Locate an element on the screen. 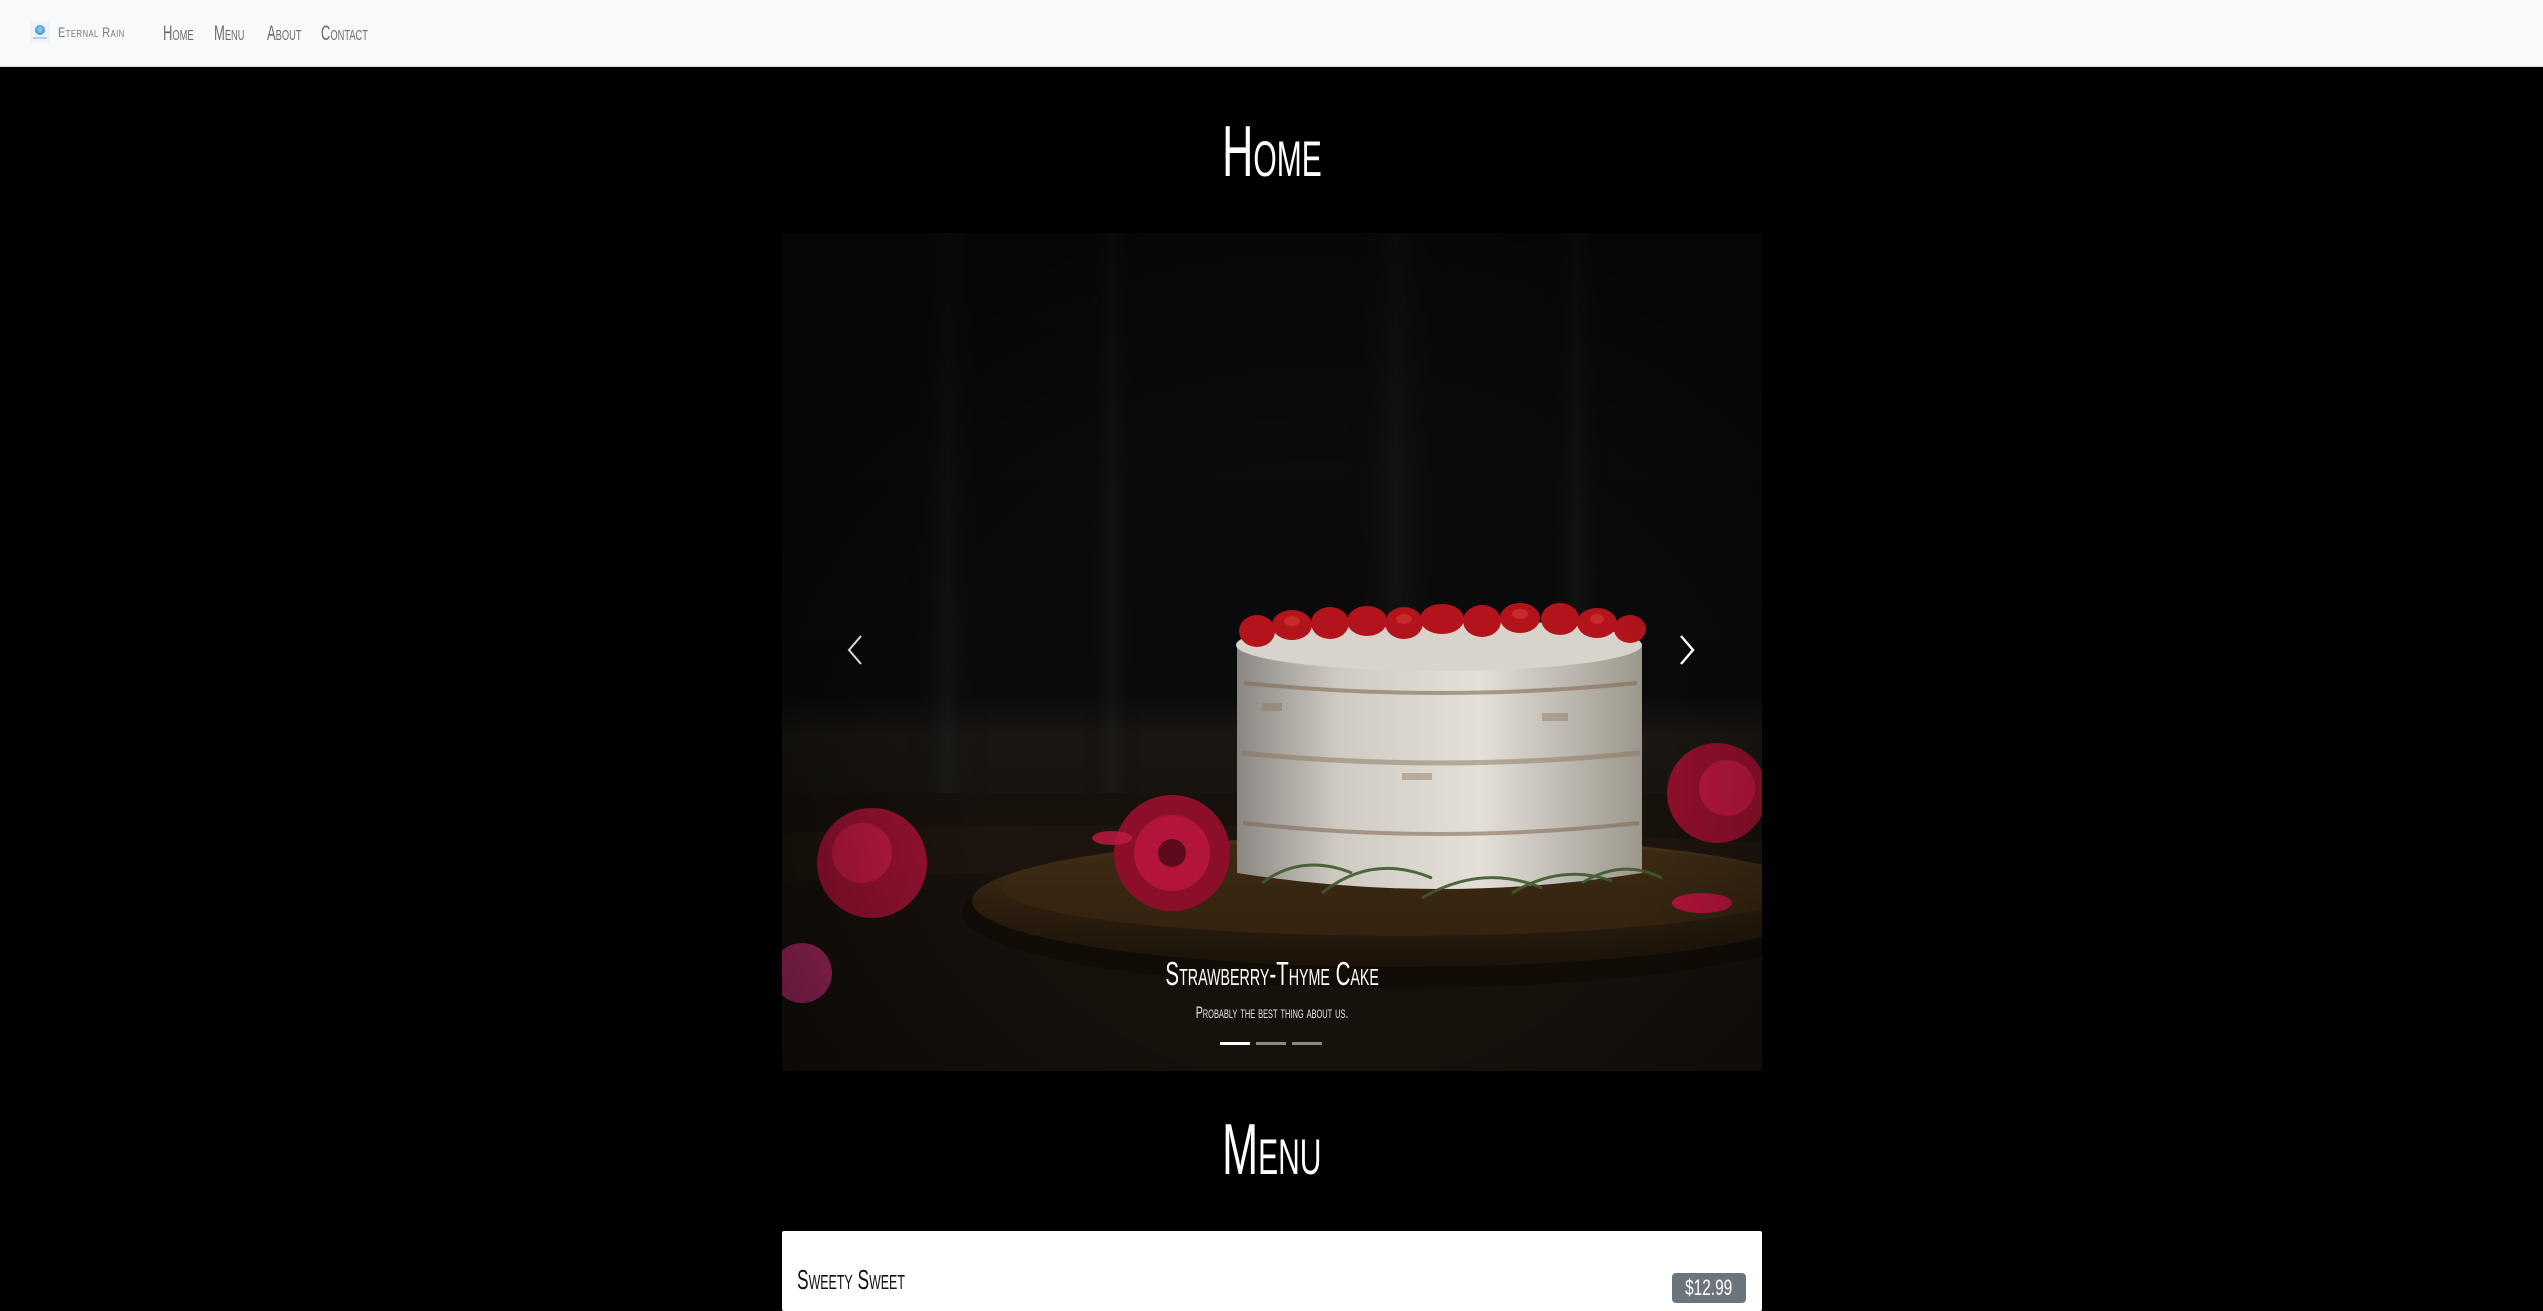 The image size is (2543, 1311). carousel-indicators is located at coordinates (1271, 1043).